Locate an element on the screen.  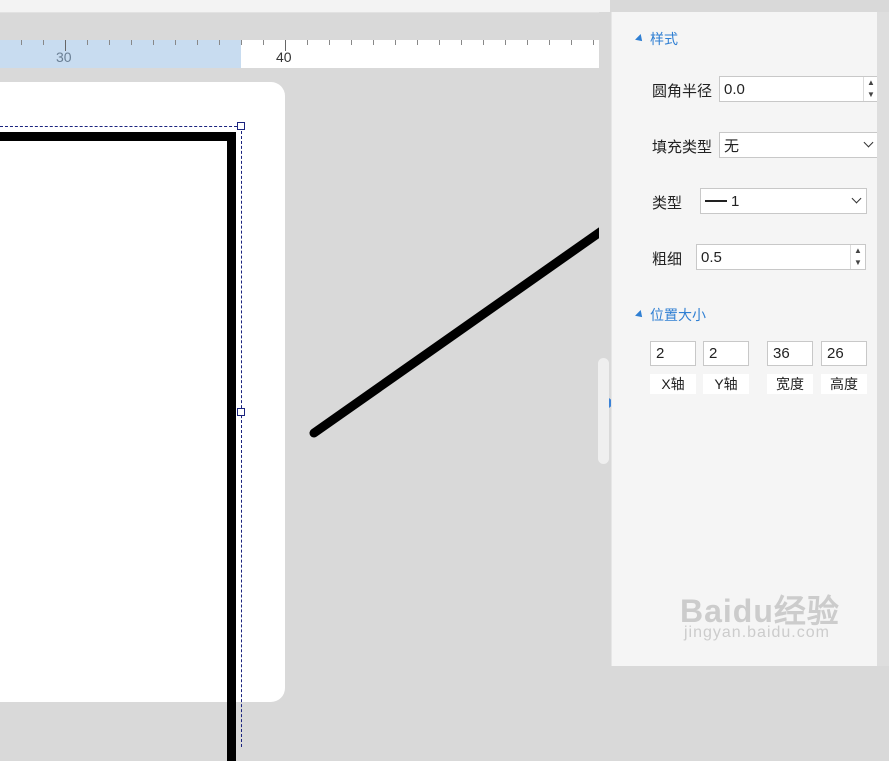
width-input: 36 is located at coordinates (790, 353).